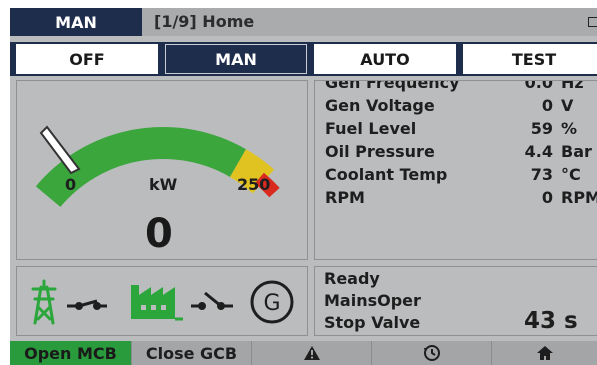 The width and height of the screenshot is (597, 365). I want to click on mcb-switch-icon, so click(87, 303).